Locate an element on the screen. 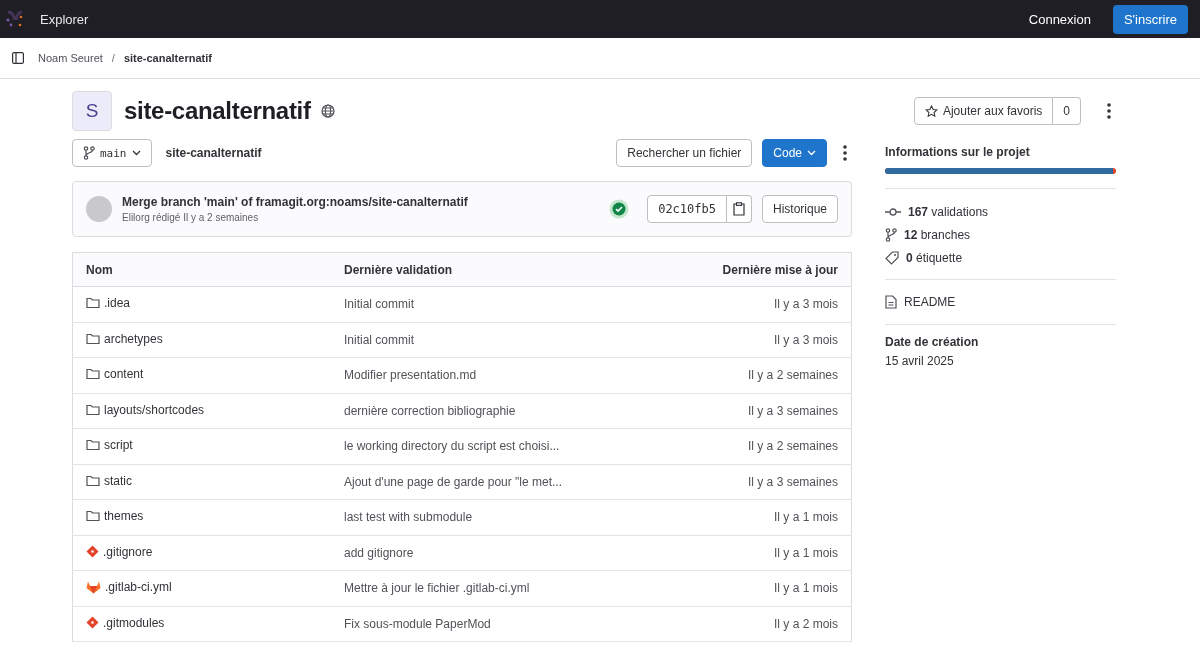 This screenshot has height=653, width=1200. sidebar-toggle-icon is located at coordinates (18, 58).